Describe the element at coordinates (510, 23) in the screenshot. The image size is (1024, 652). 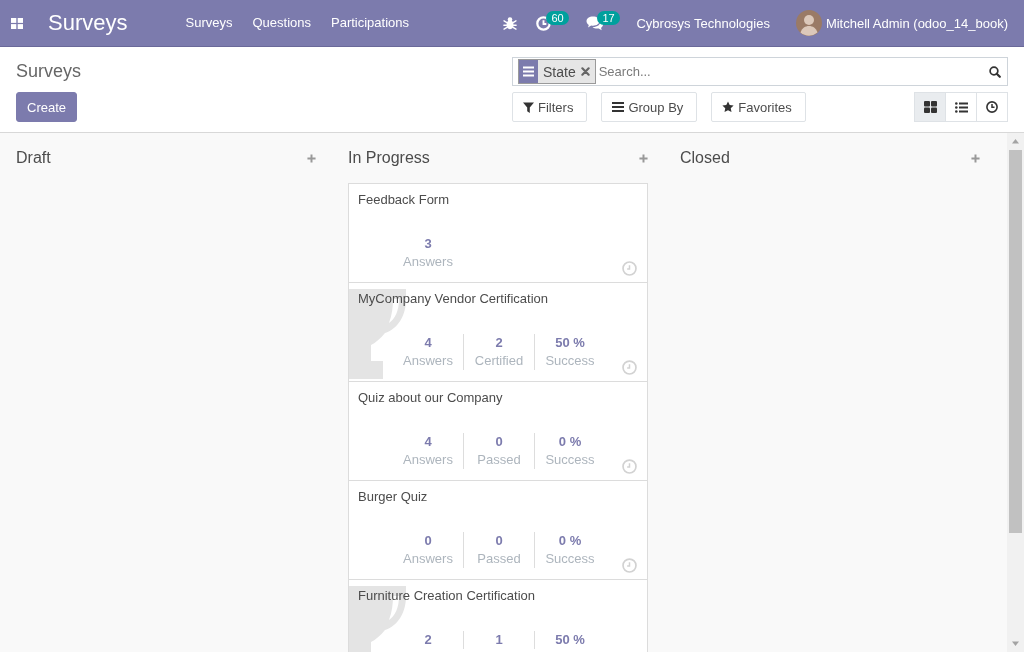
I see `bug-icon` at that location.